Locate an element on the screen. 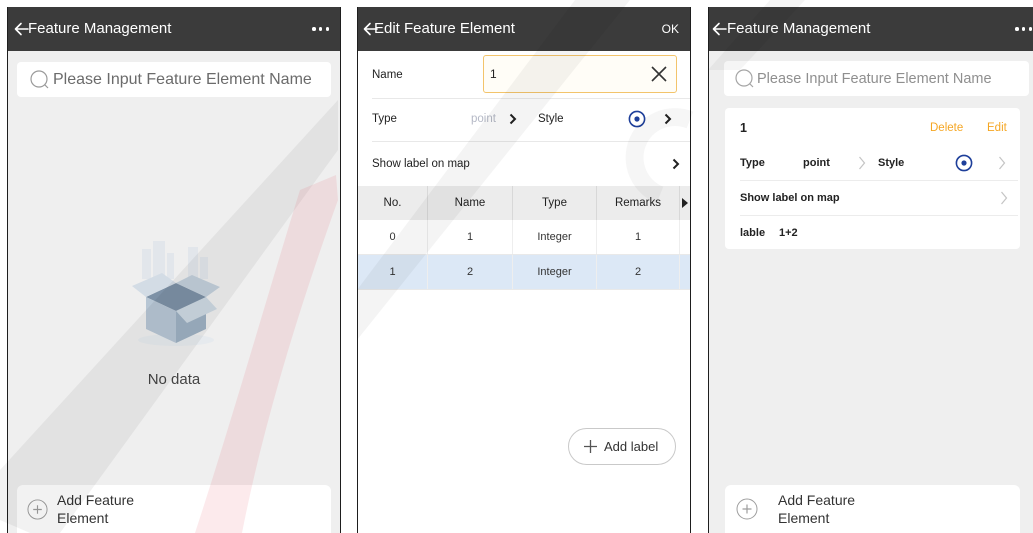 The height and width of the screenshot is (533, 1033). table-cell-remarks: 2 is located at coordinates (638, 272).